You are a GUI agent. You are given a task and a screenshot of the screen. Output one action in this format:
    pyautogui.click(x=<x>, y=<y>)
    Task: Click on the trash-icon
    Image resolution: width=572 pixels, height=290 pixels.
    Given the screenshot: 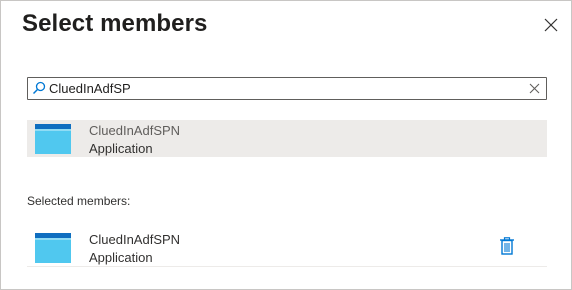 What is the action you would take?
    pyautogui.click(x=507, y=246)
    